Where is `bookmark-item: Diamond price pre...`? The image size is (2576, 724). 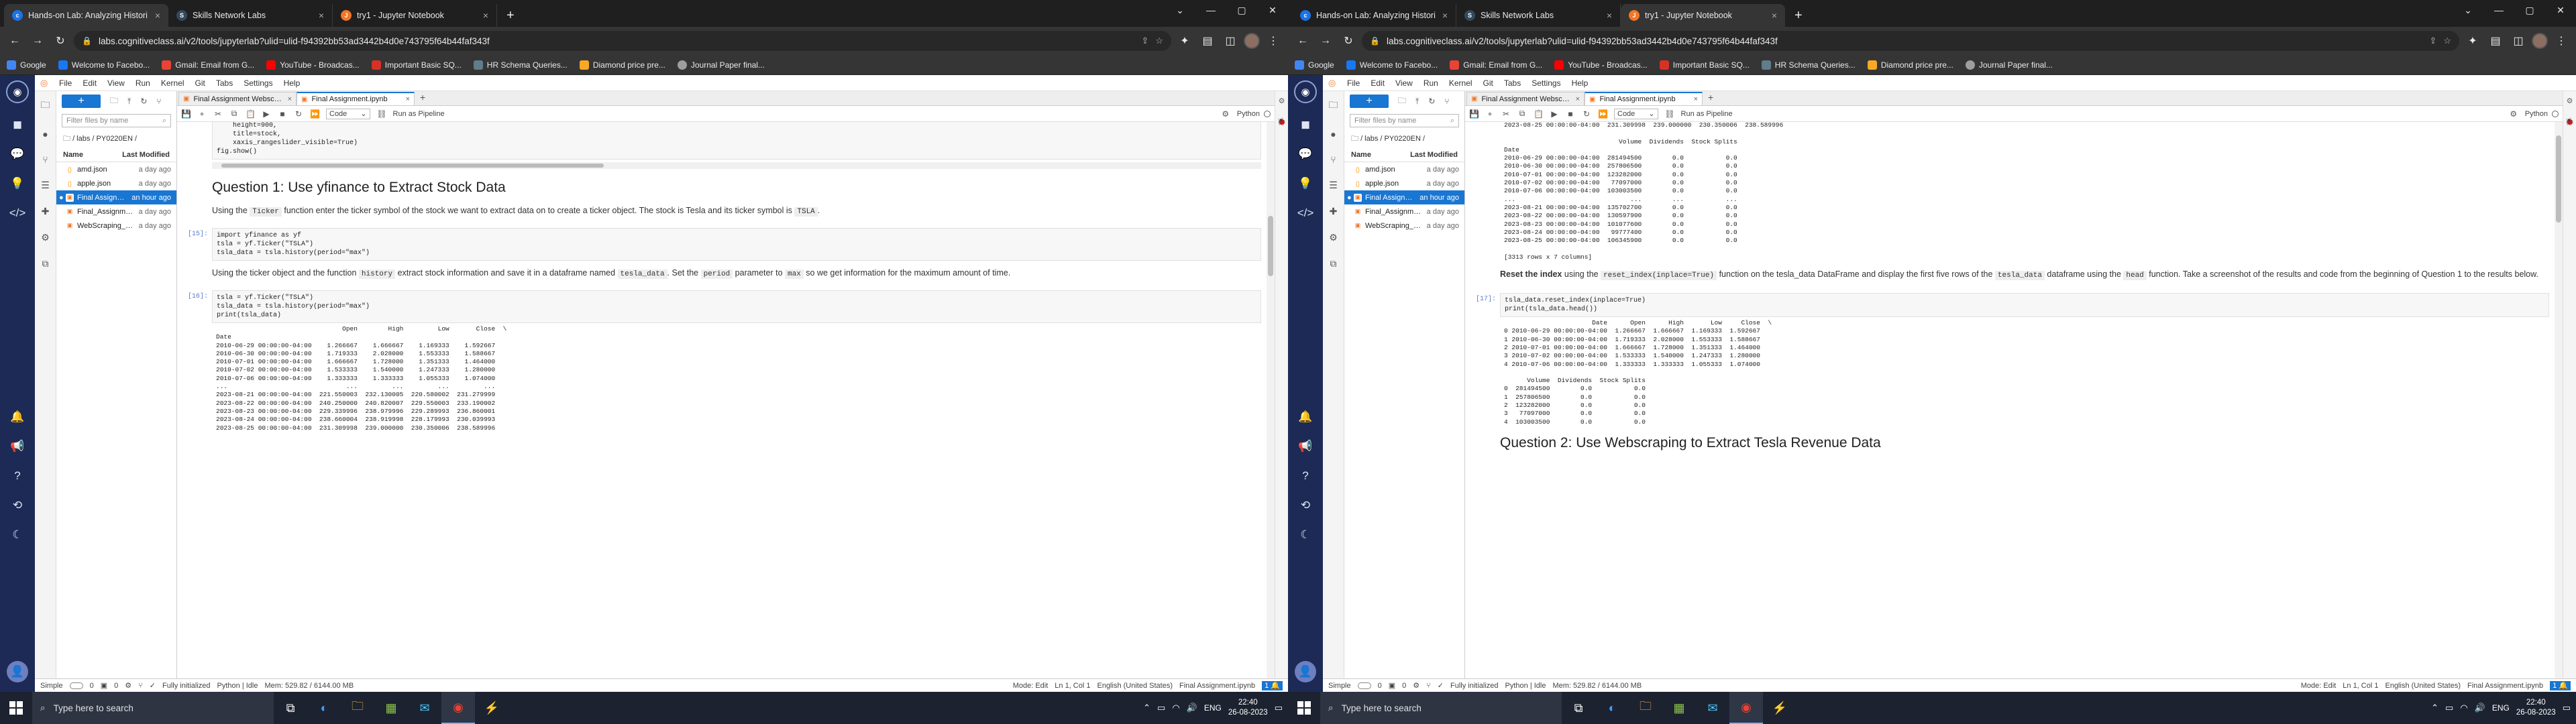
bookmark-item: Diamond price pre... is located at coordinates (1910, 65).